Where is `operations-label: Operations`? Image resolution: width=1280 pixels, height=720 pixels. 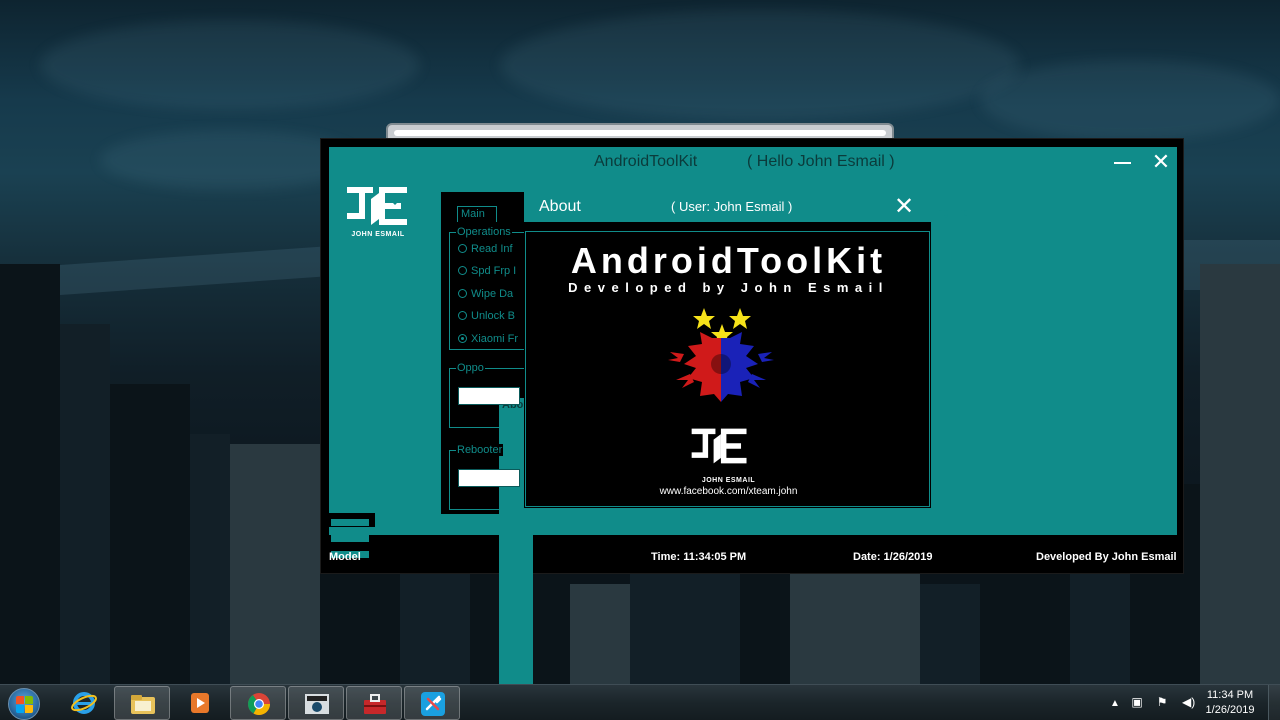
operations-label: Operations is located at coordinates (484, 232).